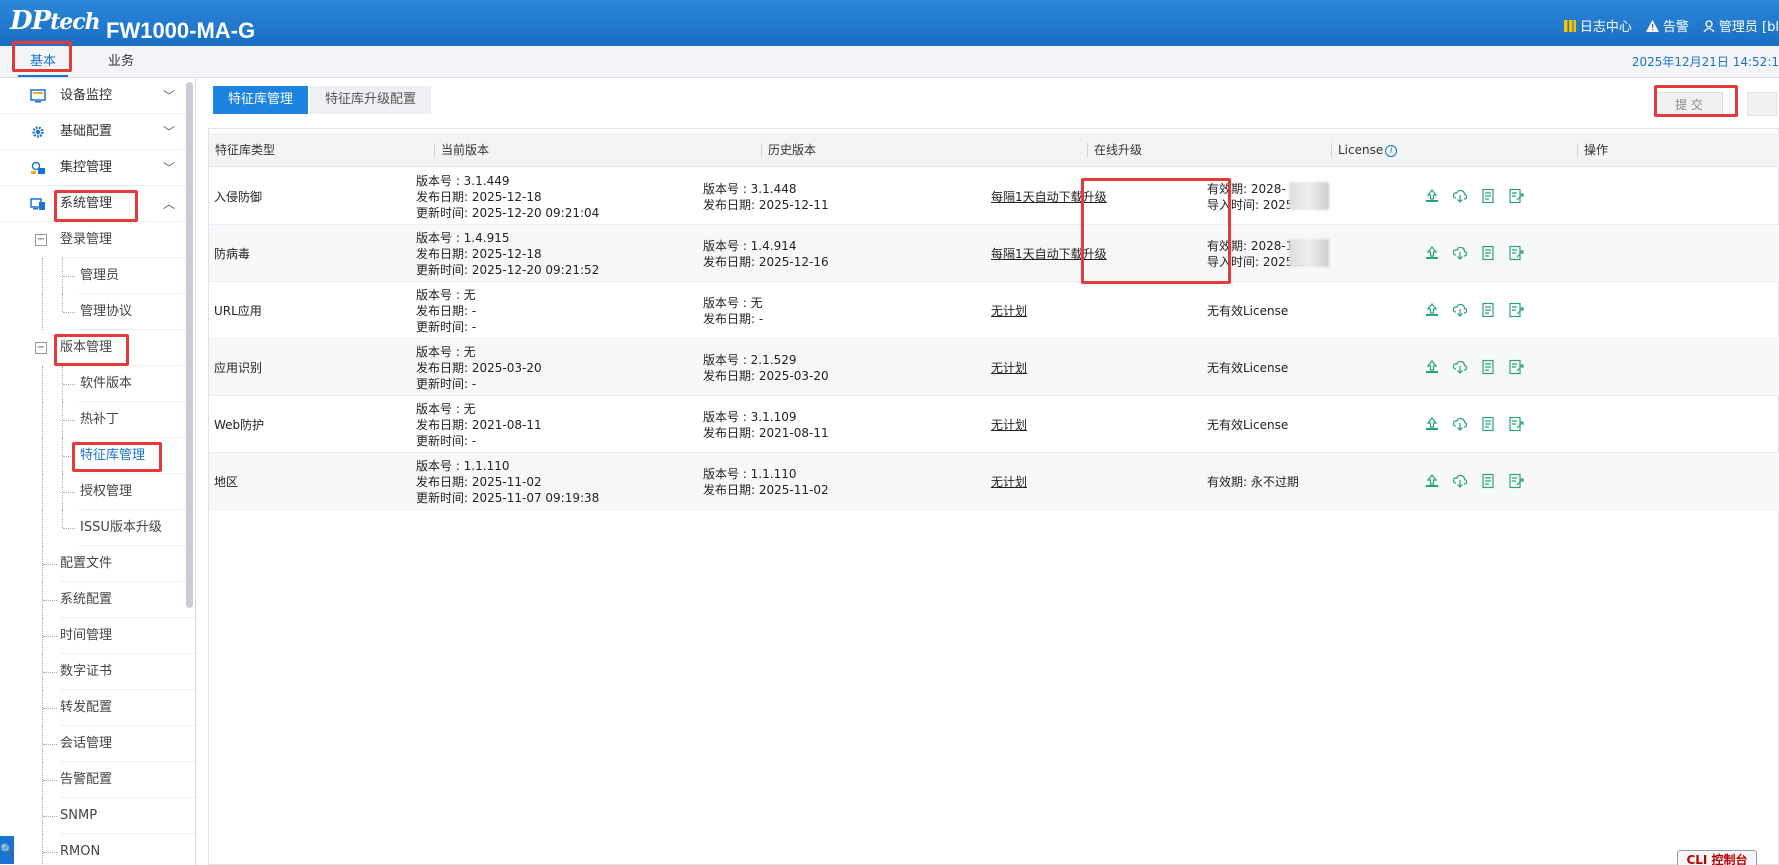  I want to click on sidebar-item-admin: 管理员, so click(97, 276).